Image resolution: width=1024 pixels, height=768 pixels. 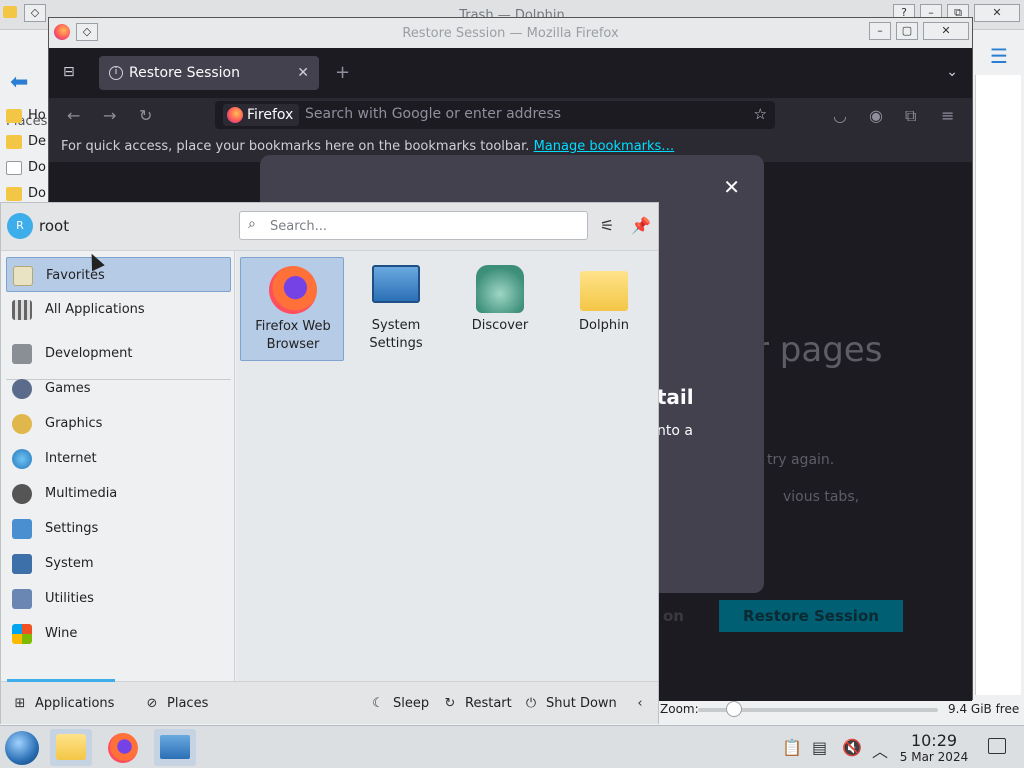 What do you see at coordinates (118, 423) in the screenshot?
I see `category-graphics: Graphics` at bounding box center [118, 423].